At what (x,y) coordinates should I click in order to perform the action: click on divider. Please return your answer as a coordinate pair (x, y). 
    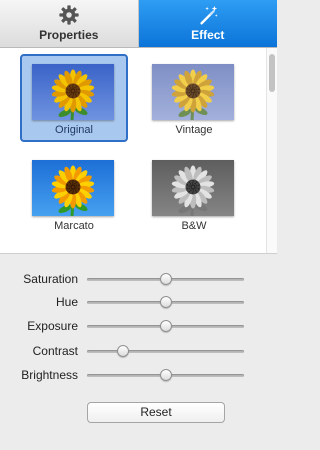
    Looking at the image, I should click on (138, 253).